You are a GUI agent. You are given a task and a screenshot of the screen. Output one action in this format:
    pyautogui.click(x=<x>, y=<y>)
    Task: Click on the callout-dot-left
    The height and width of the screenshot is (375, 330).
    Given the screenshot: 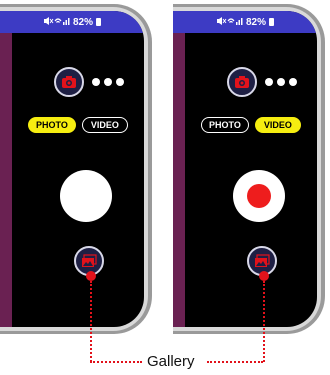 What is the action you would take?
    pyautogui.click(x=91, y=276)
    